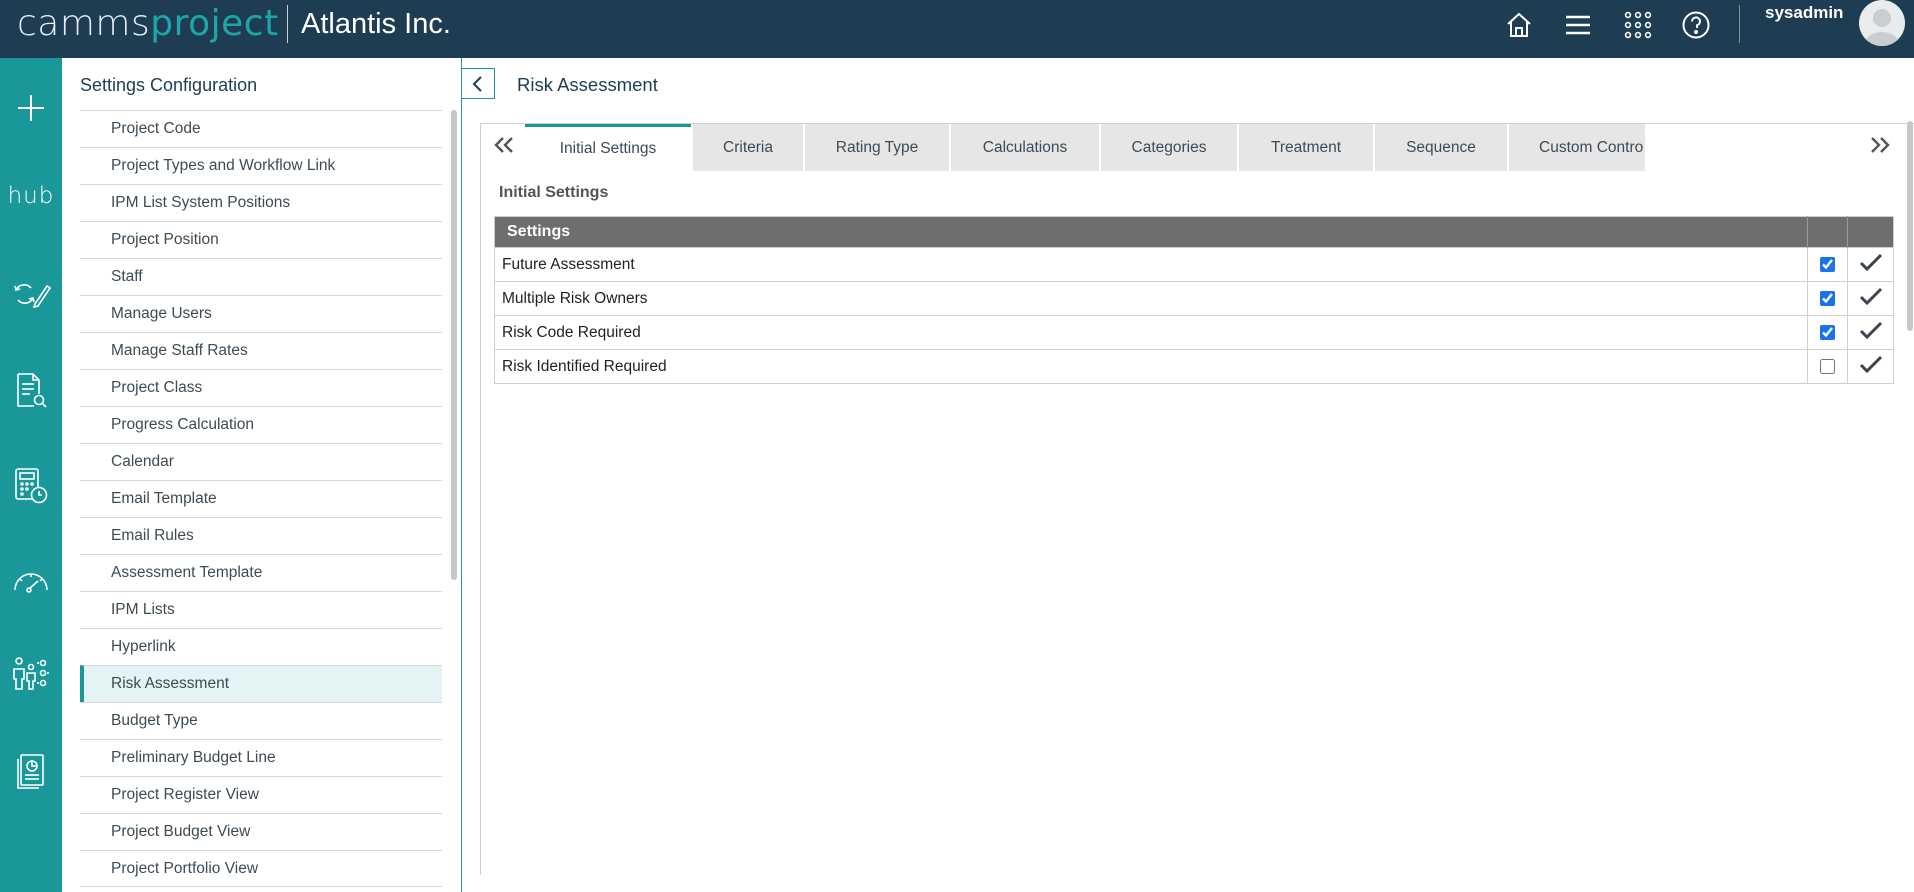  I want to click on refresh-edit-icon, so click(31, 294).